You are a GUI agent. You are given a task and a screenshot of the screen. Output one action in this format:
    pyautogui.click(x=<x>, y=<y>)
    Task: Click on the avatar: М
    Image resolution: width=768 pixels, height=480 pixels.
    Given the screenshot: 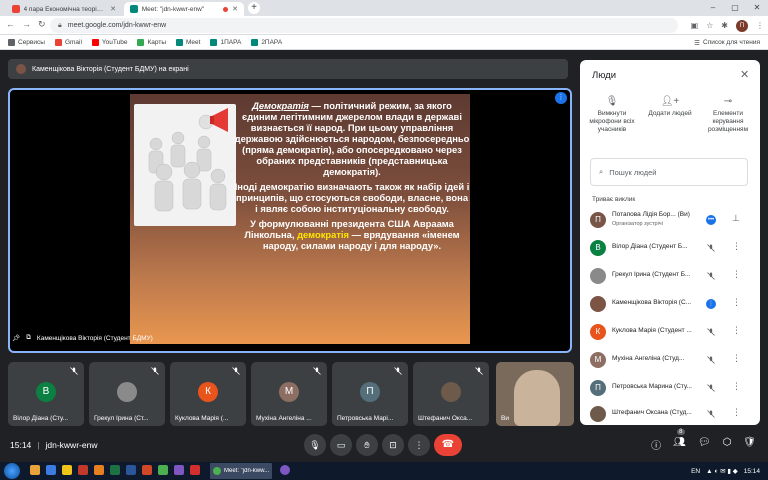 What is the action you would take?
    pyautogui.click(x=289, y=392)
    